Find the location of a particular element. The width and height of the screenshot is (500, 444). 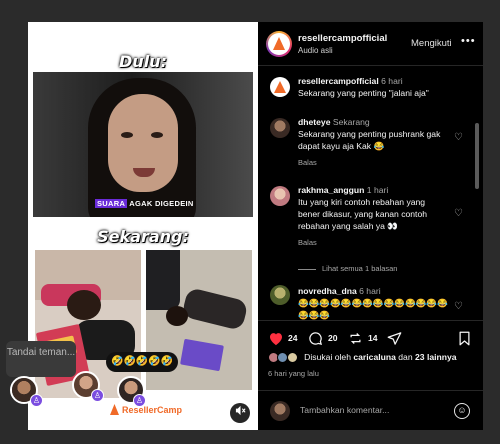

video-subtitle: SUARA AGAK DIGEDEIN is located at coordinates (144, 203).